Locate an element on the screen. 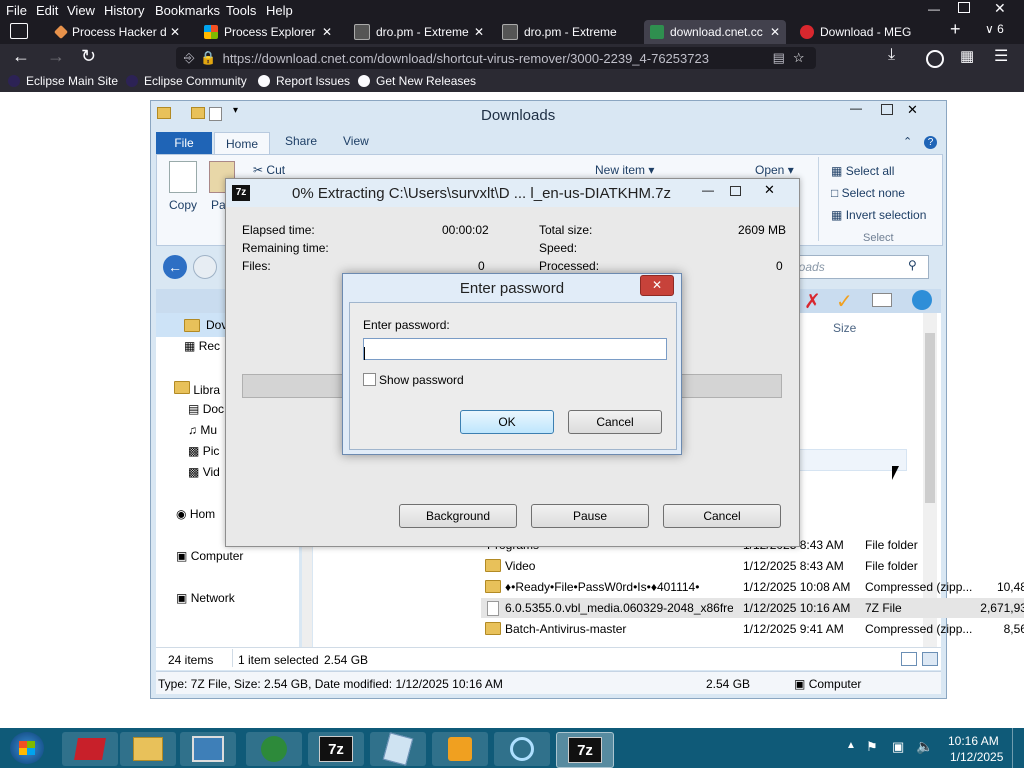  nav-item-recent: ▦ Rec is located at coordinates (202, 346).